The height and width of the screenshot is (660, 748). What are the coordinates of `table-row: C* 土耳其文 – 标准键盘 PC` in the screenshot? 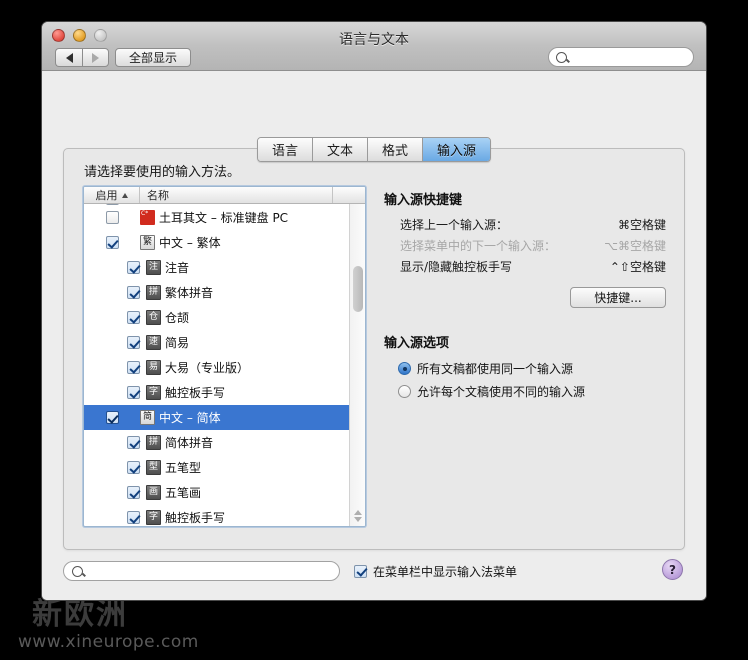 It's located at (216, 217).